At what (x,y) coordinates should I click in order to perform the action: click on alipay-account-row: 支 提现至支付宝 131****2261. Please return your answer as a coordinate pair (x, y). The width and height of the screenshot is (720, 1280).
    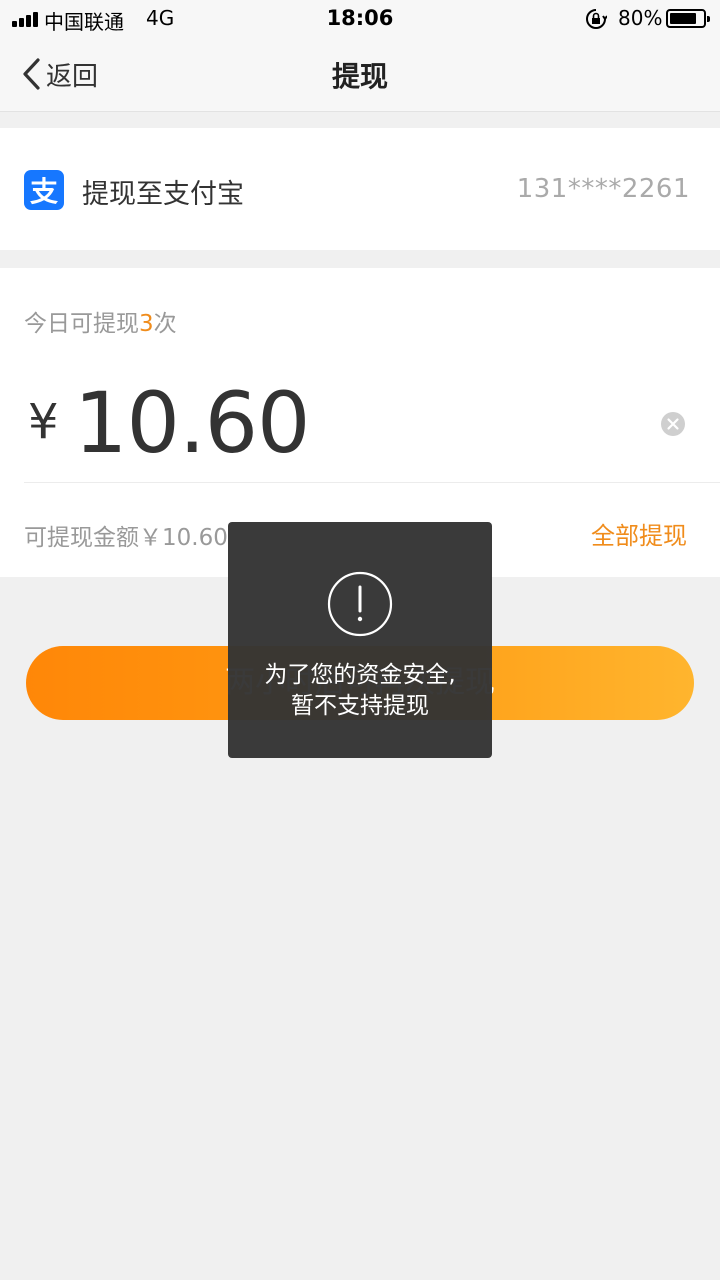
    Looking at the image, I should click on (360, 189).